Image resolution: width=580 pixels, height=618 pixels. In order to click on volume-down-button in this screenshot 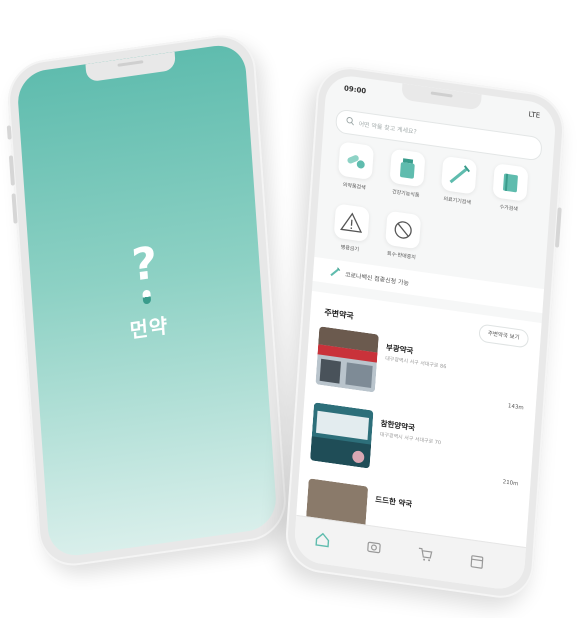, I will do `click(14, 208)`.